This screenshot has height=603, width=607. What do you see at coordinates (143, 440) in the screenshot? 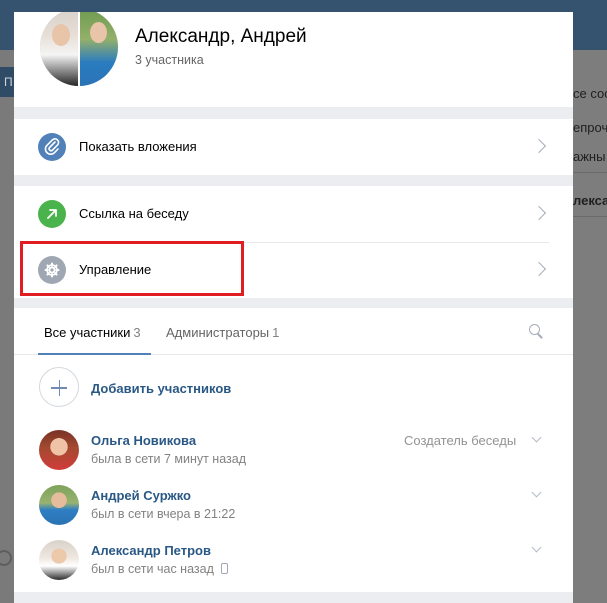
I see `member-name: Ольга Новикова` at bounding box center [143, 440].